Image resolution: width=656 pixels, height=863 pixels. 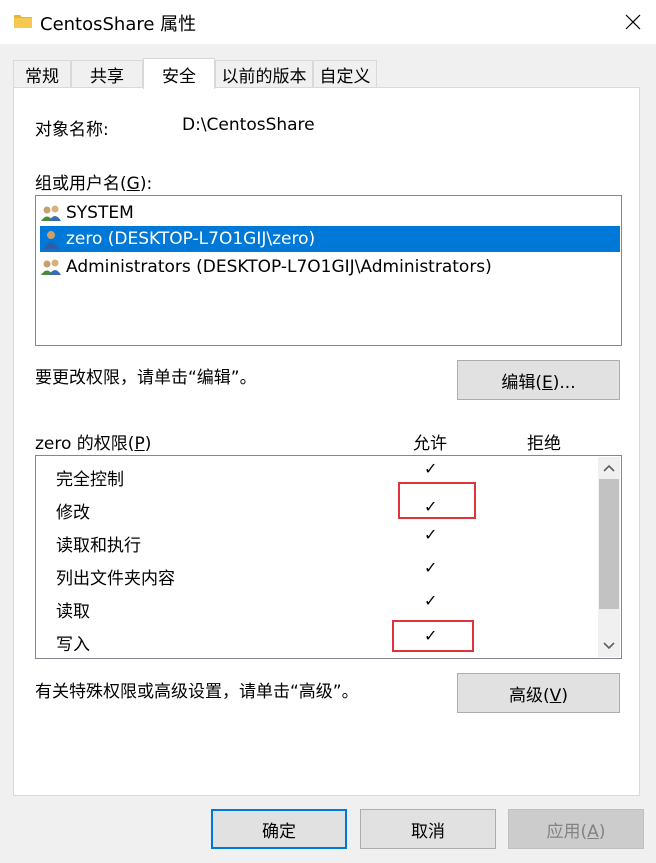 I want to click on tab-sharing: 共享, so click(x=107, y=74).